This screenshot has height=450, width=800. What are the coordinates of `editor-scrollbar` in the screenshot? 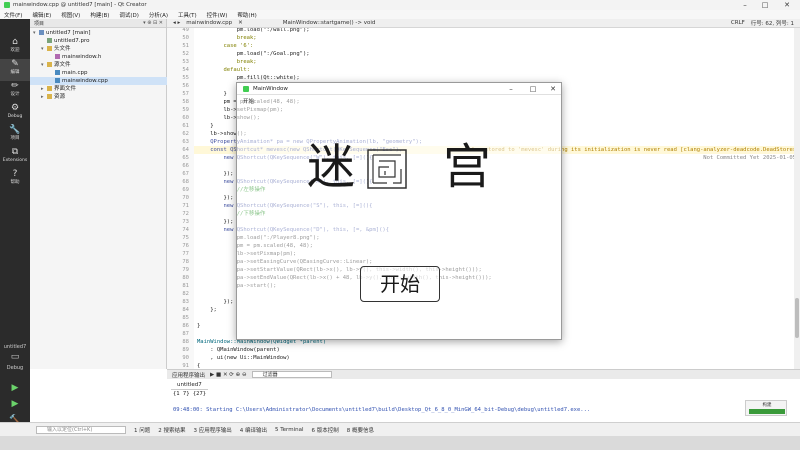 It's located at (797, 198).